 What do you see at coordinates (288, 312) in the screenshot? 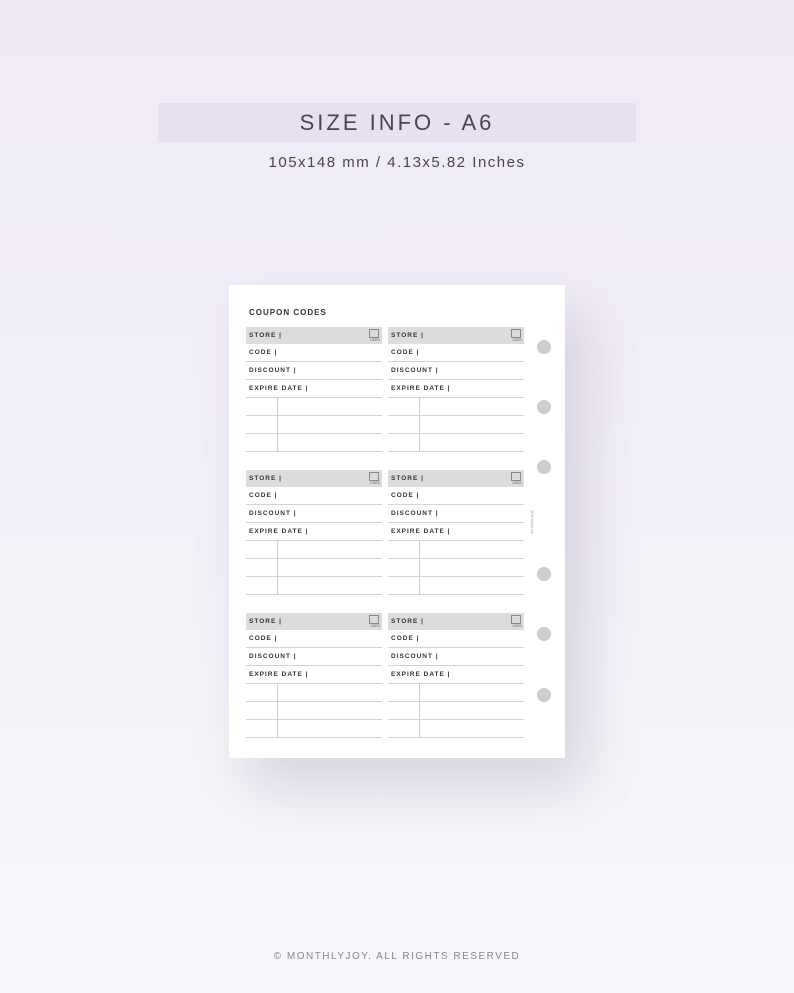
I see `planner-heading: COUPON CODES` at bounding box center [288, 312].